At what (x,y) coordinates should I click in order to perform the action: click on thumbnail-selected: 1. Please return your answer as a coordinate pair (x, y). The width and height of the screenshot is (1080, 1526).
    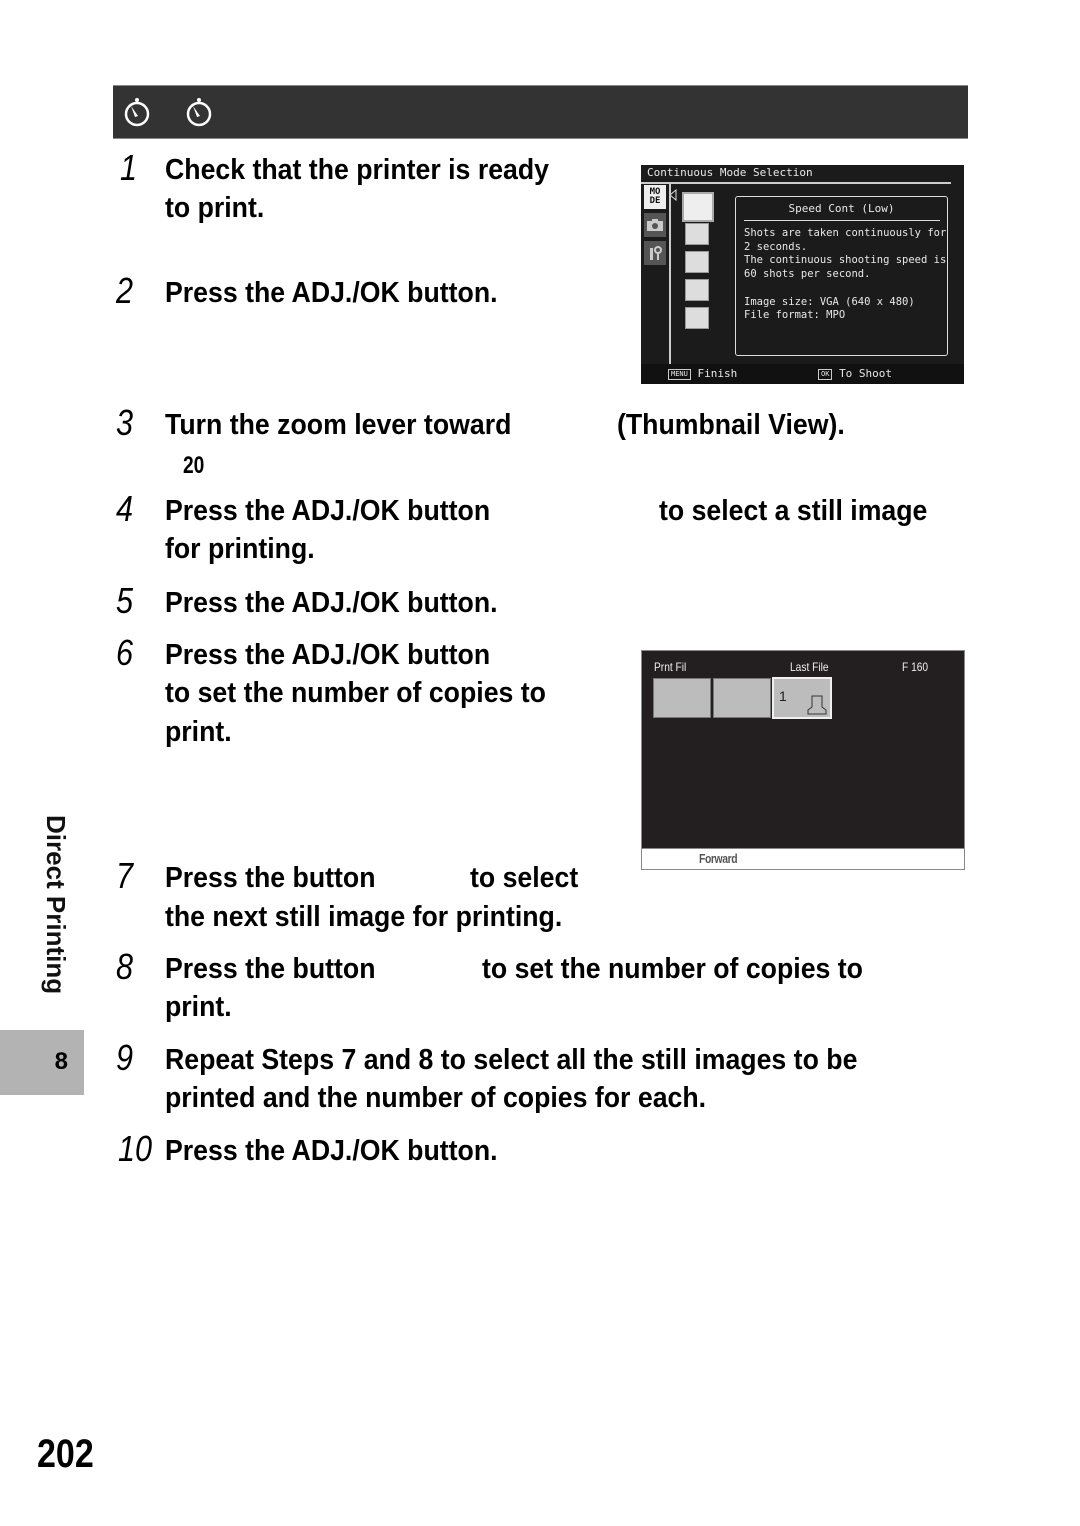
    Looking at the image, I should click on (802, 698).